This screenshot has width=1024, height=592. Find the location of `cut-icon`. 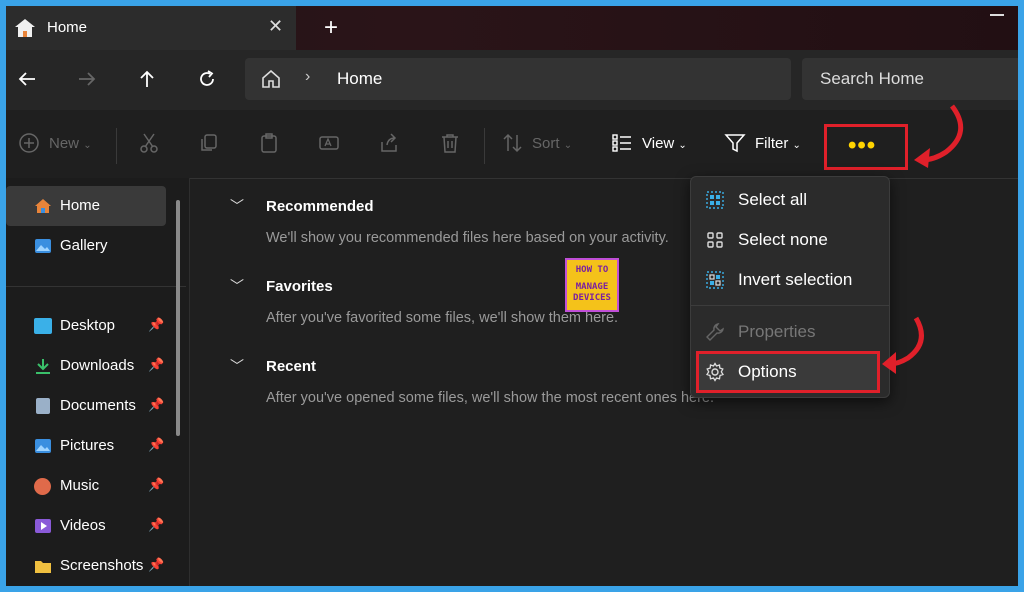

cut-icon is located at coordinates (149, 143).